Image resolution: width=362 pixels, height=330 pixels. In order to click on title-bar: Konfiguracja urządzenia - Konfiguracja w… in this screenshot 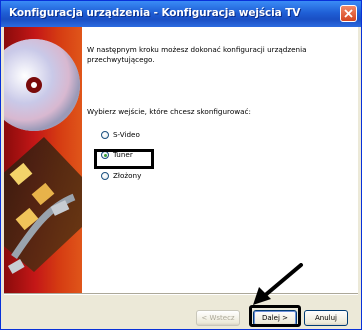, I will do `click(181, 14)`.